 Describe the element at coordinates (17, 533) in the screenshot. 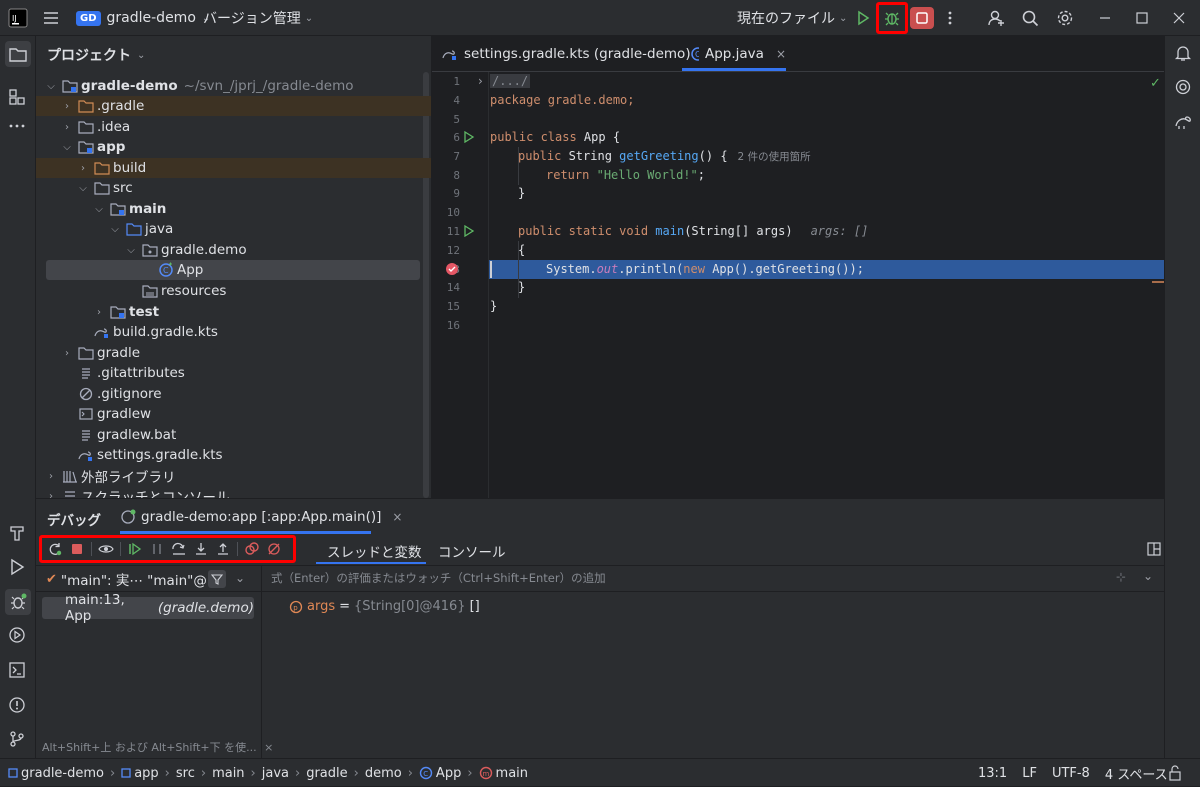

I see `build-hammer-icon` at that location.